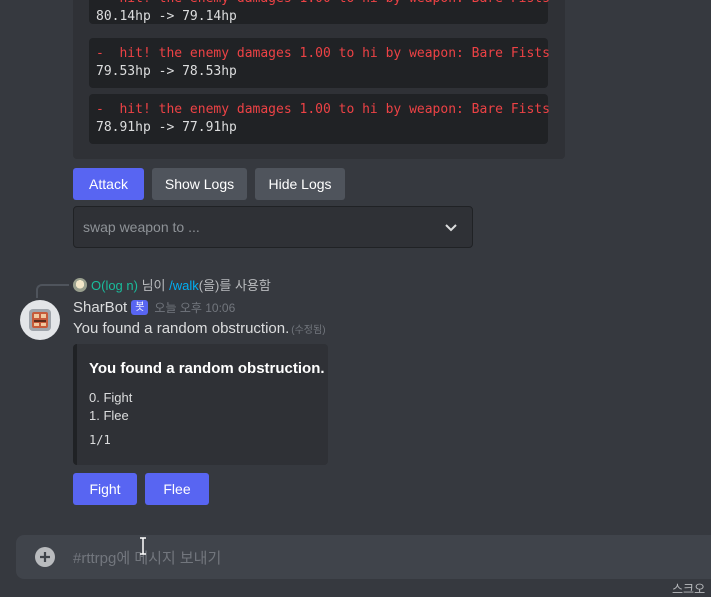 The width and height of the screenshot is (711, 597). I want to click on command-user-name: O(log n), so click(114, 285).